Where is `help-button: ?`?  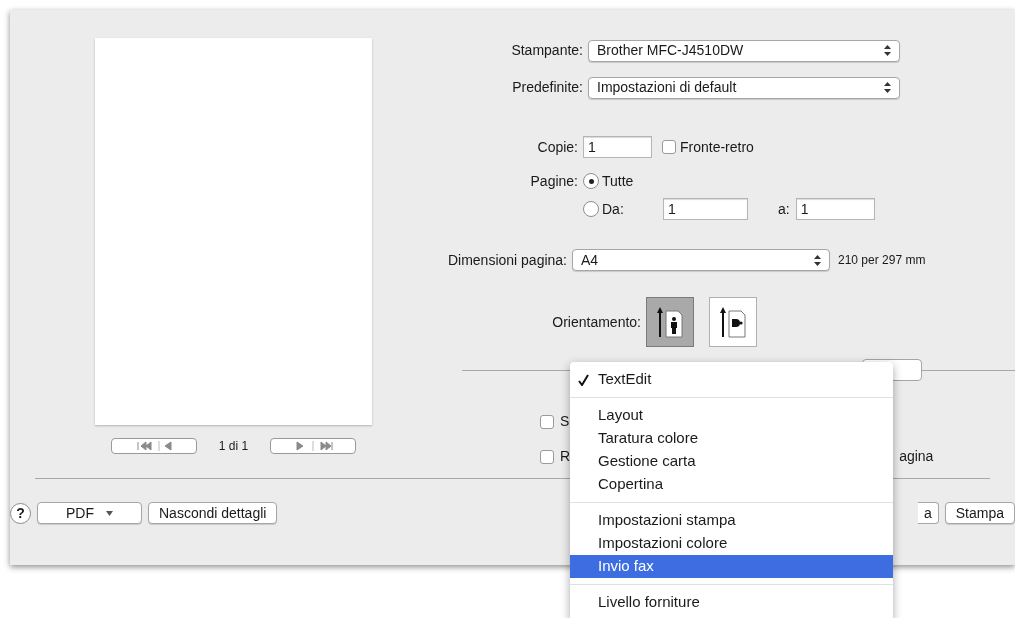
help-button: ? is located at coordinates (20, 513).